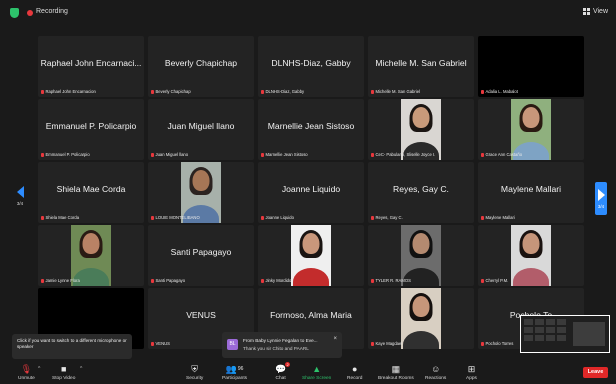 Image resolution: width=616 pixels, height=384 pixels. I want to click on participant-tile: Beverly Chapichap Beverly Chapichap, so click(201, 66).